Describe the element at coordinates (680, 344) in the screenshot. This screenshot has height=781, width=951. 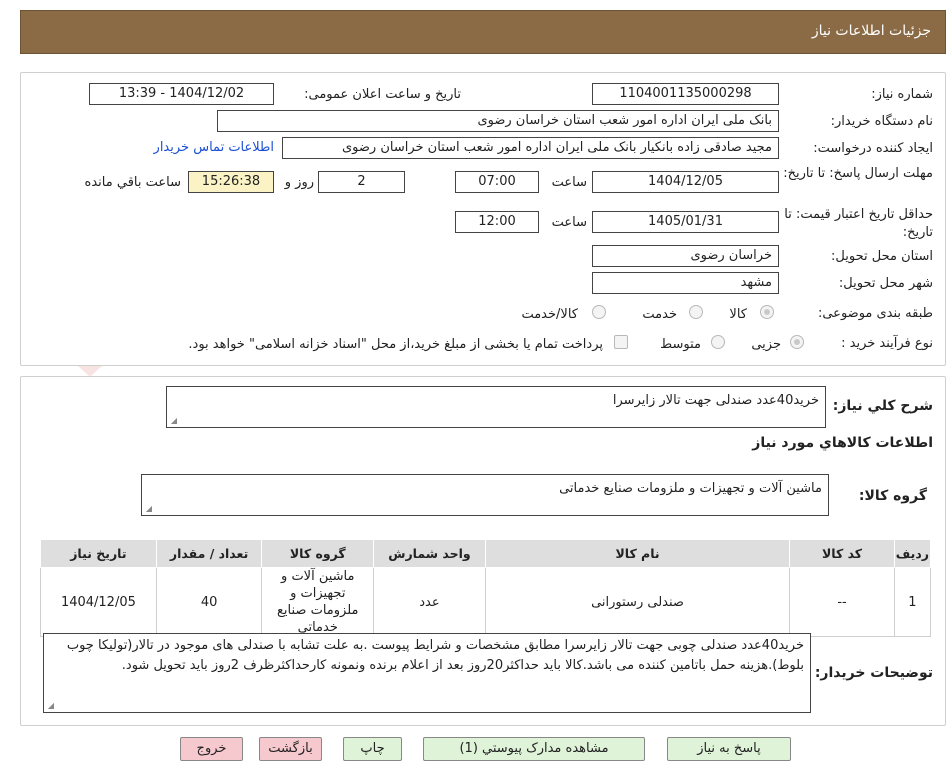
I see `process-medium-label: متوسط` at that location.